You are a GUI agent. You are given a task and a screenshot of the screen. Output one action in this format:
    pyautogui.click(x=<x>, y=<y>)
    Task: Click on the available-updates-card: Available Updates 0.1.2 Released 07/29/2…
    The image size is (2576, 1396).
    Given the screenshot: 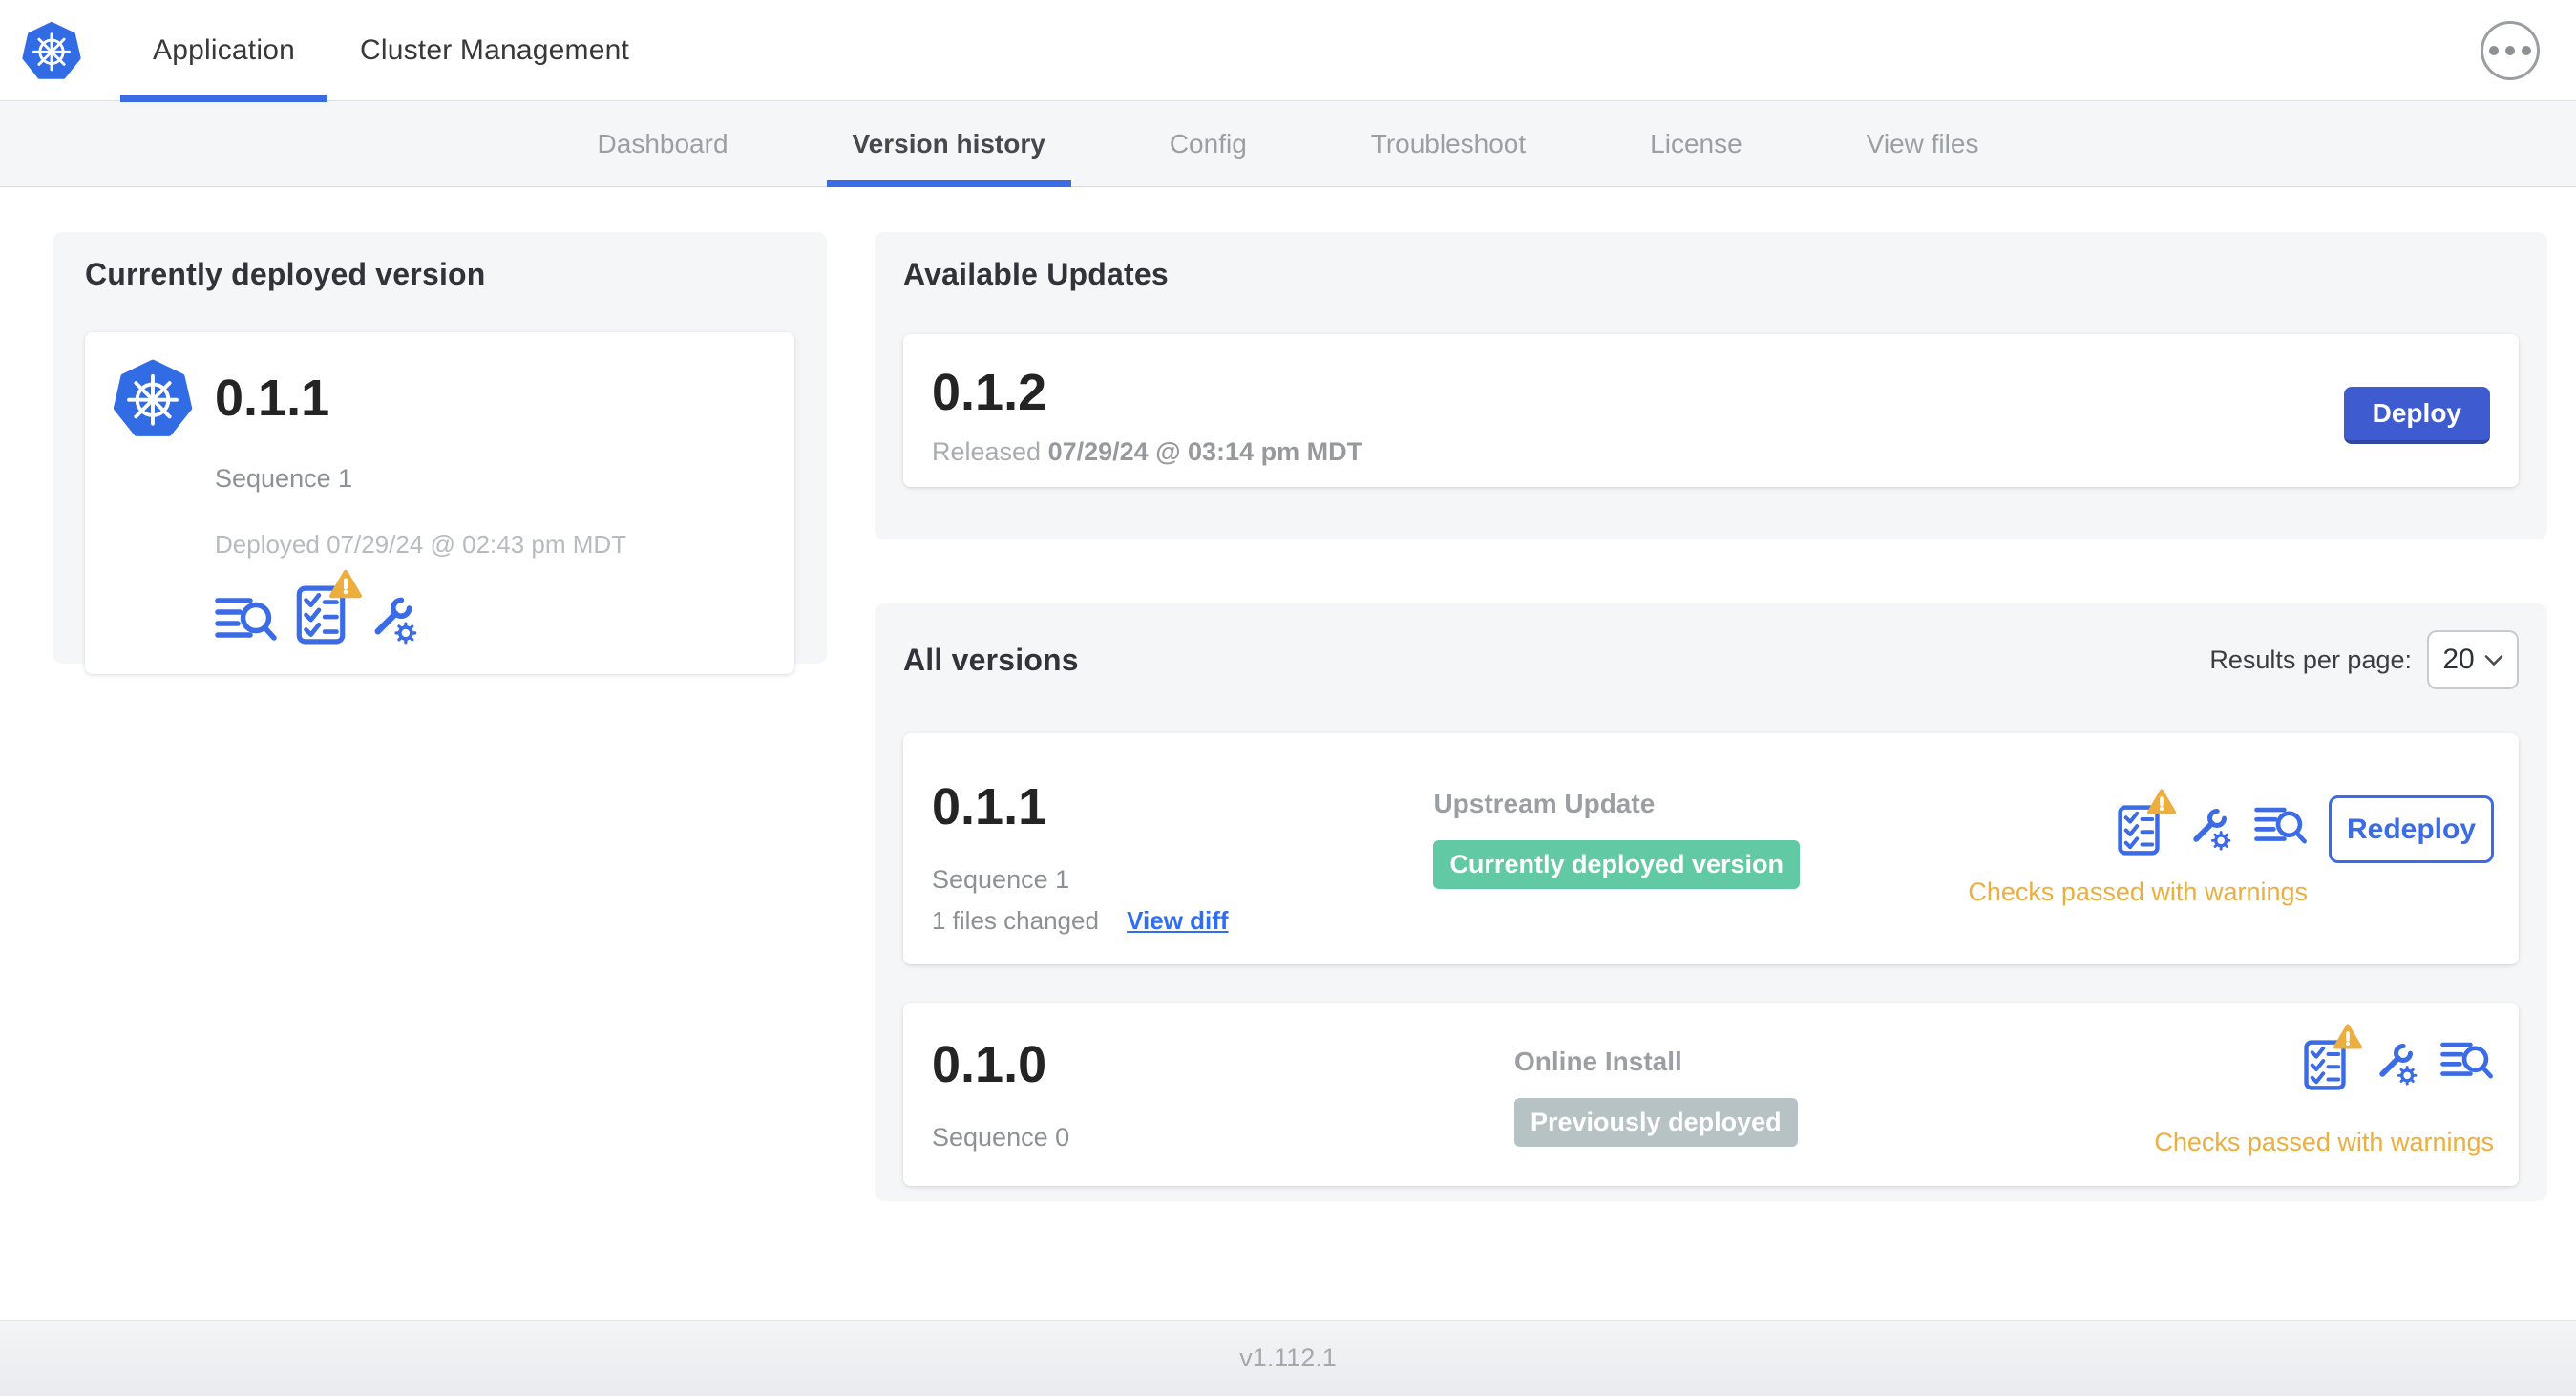 What is the action you would take?
    pyautogui.click(x=1711, y=385)
    